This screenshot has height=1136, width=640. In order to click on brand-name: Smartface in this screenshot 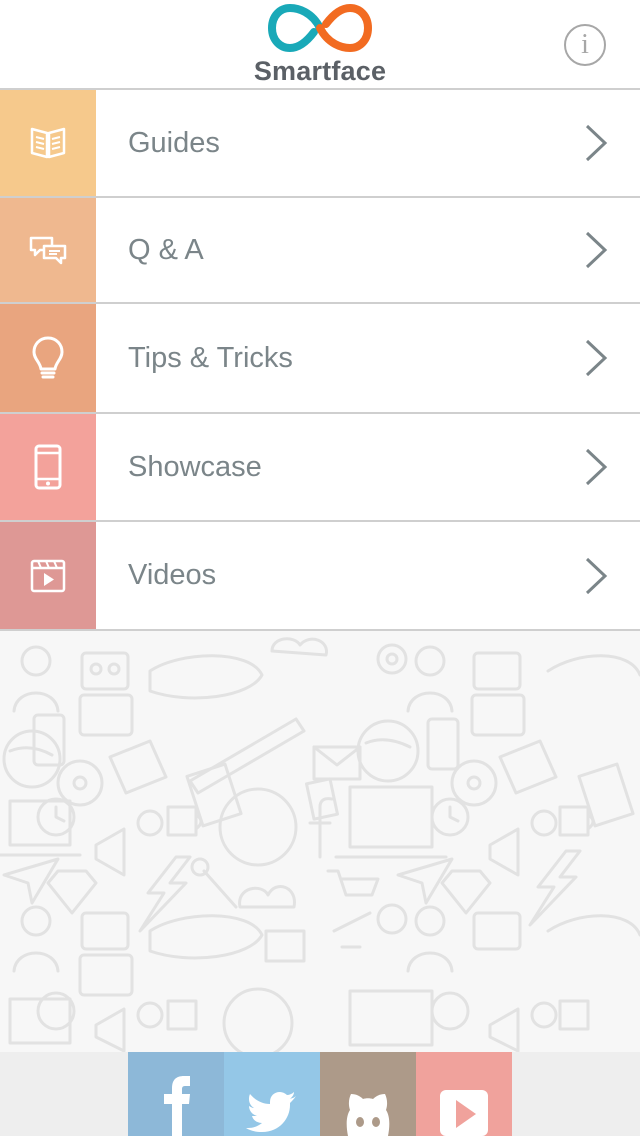, I will do `click(320, 71)`.